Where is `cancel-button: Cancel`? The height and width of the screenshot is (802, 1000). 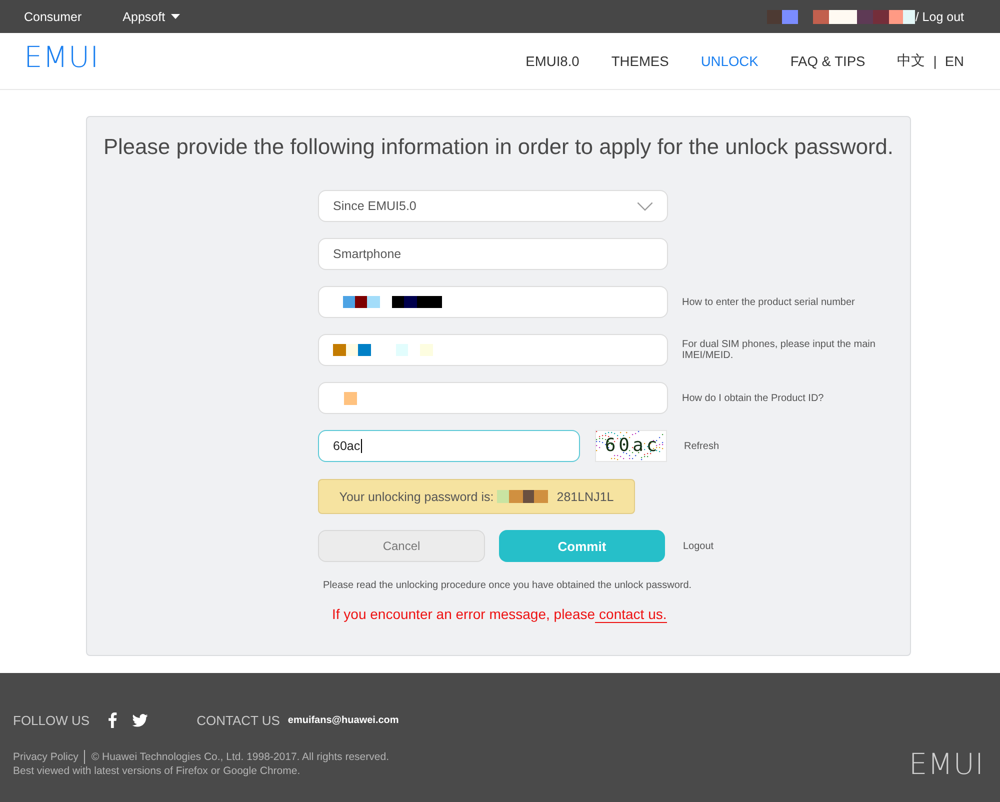 cancel-button: Cancel is located at coordinates (401, 546).